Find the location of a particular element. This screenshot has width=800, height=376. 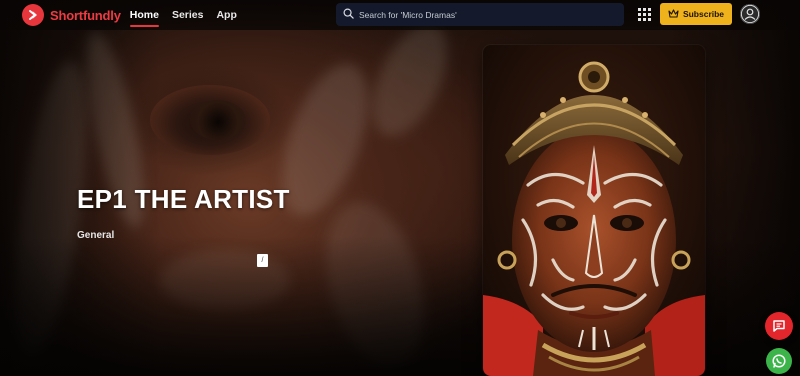

search-bar is located at coordinates (480, 14).